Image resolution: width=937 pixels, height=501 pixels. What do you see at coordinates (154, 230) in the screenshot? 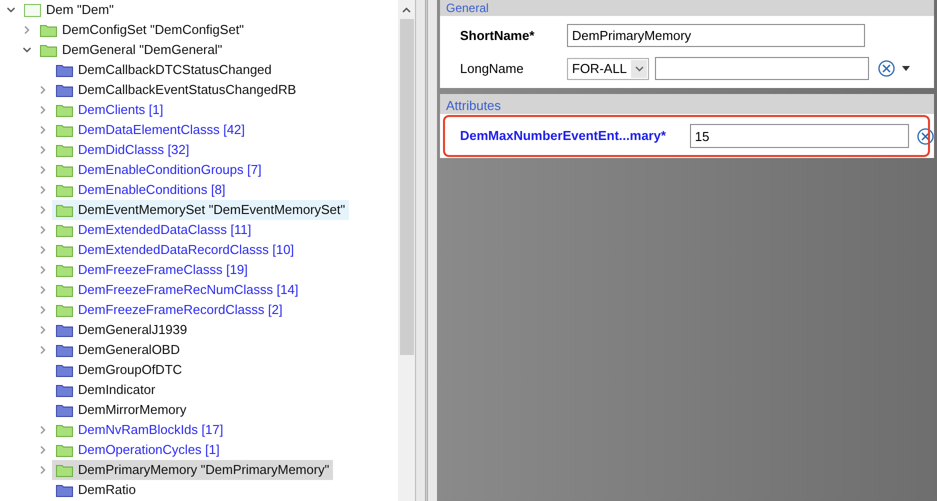
I see `tree-item: DemExtendedDataClasss [11]` at bounding box center [154, 230].